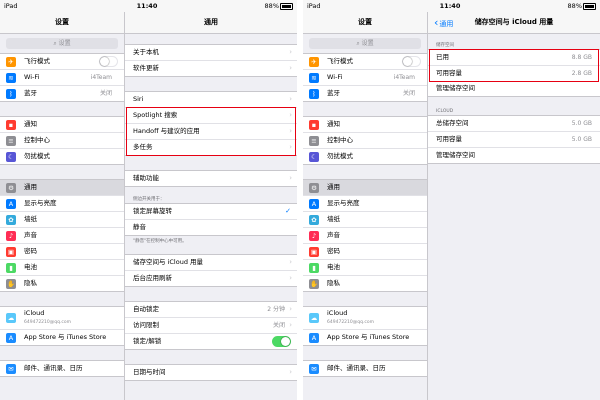 This screenshot has width=600, height=400. Describe the element at coordinates (30, 124) in the screenshot. I see `row-label: 通知` at that location.